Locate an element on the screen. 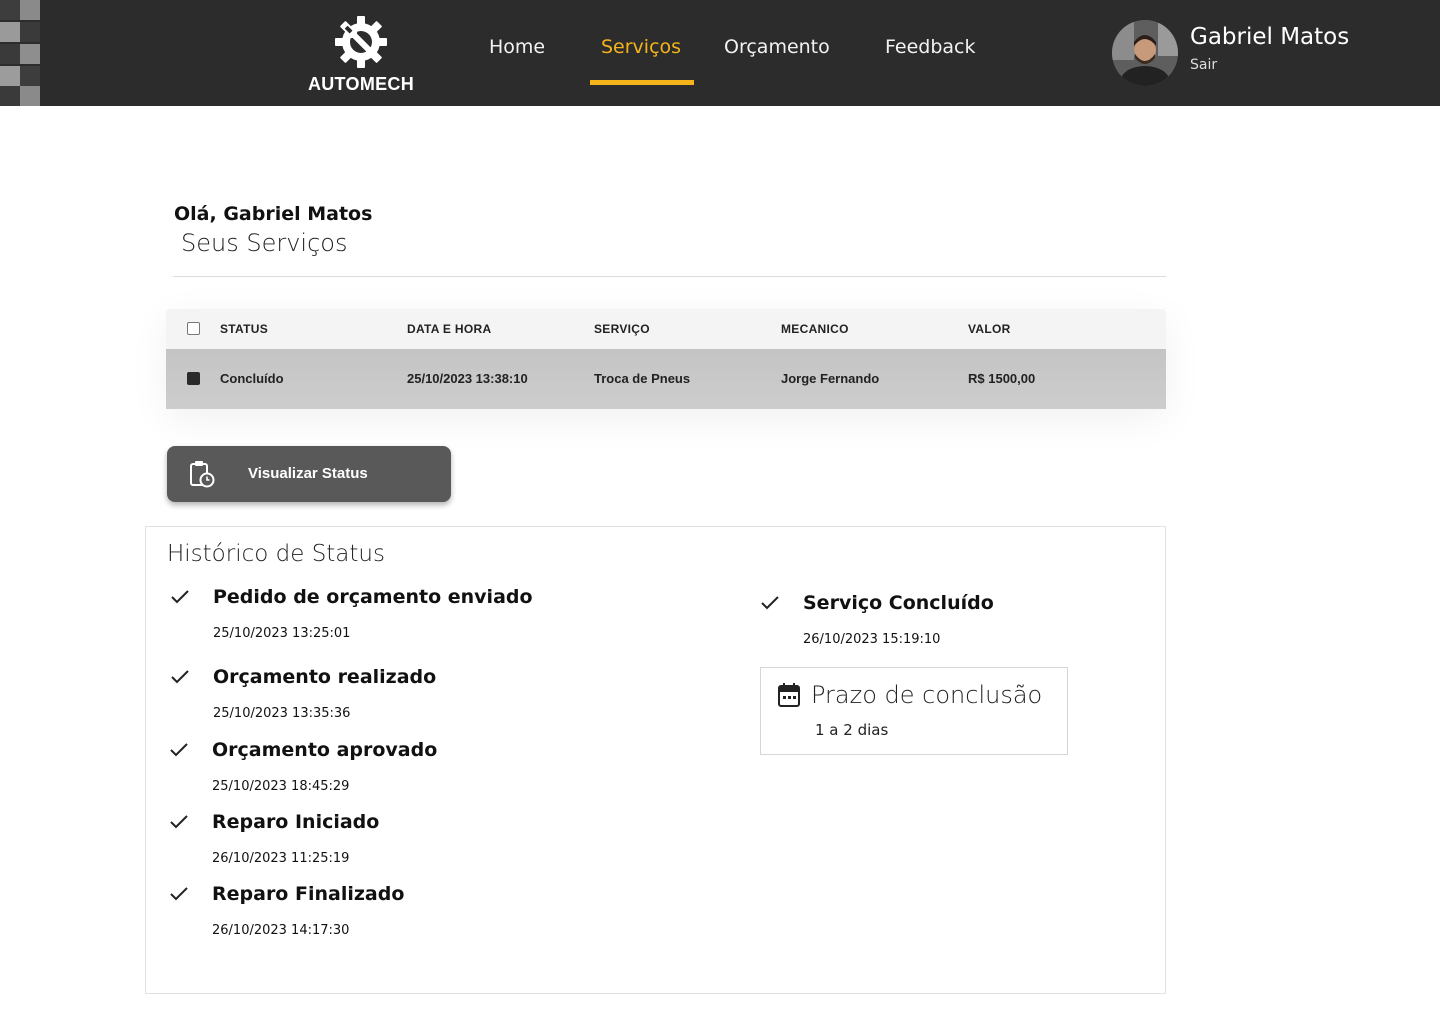 The width and height of the screenshot is (1440, 1024). deadline-value: 1 a 2 dias is located at coordinates (852, 730).